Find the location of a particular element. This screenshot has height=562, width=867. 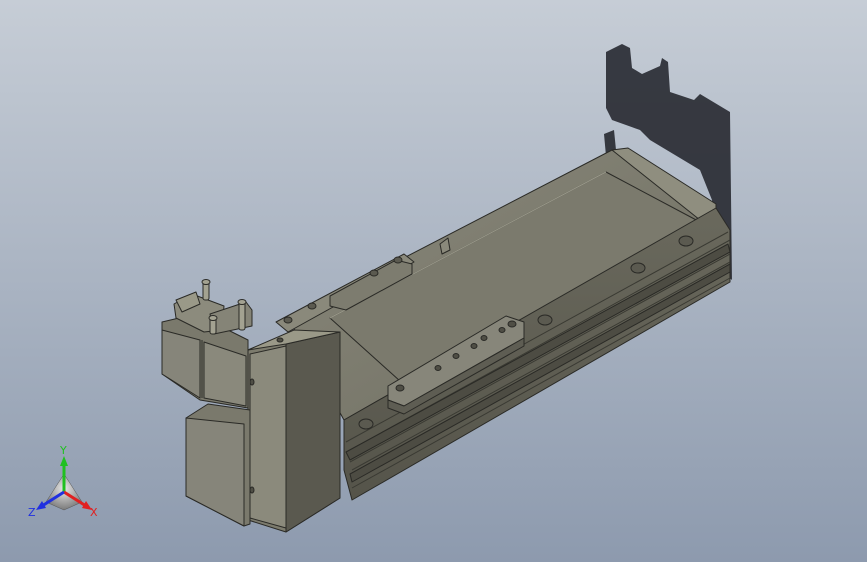

motor-cover-side is located at coordinates (313, 432).